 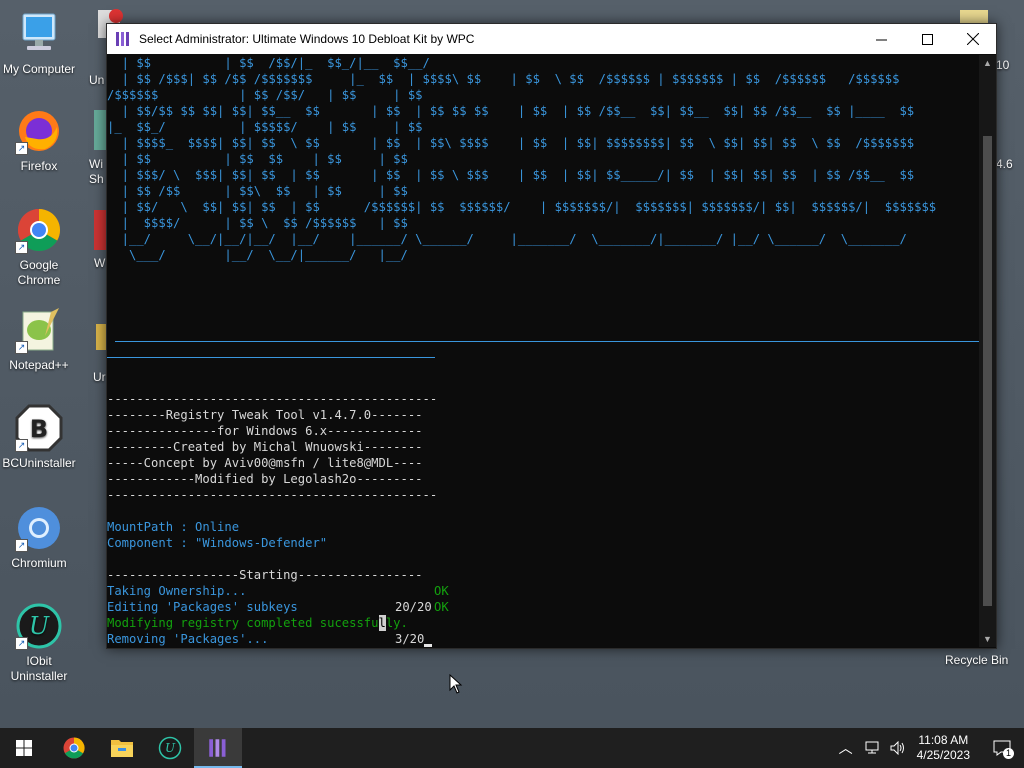 What do you see at coordinates (122, 39) in the screenshot?
I see `terminal-app-icon` at bounding box center [122, 39].